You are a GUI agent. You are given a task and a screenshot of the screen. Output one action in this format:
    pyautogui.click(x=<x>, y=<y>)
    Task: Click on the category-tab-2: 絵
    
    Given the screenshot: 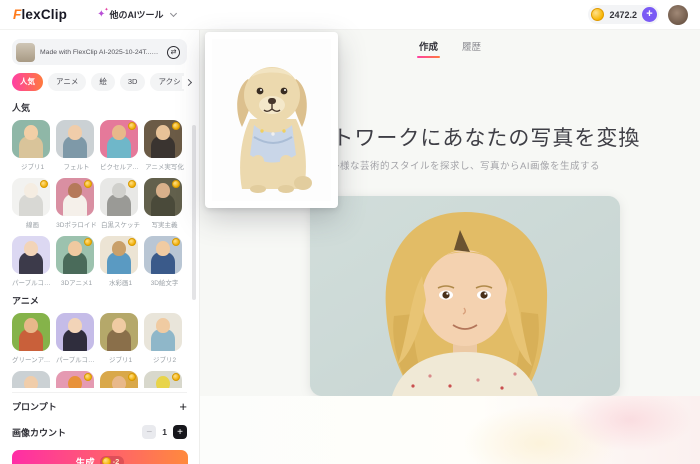 What is the action you would take?
    pyautogui.click(x=103, y=82)
    